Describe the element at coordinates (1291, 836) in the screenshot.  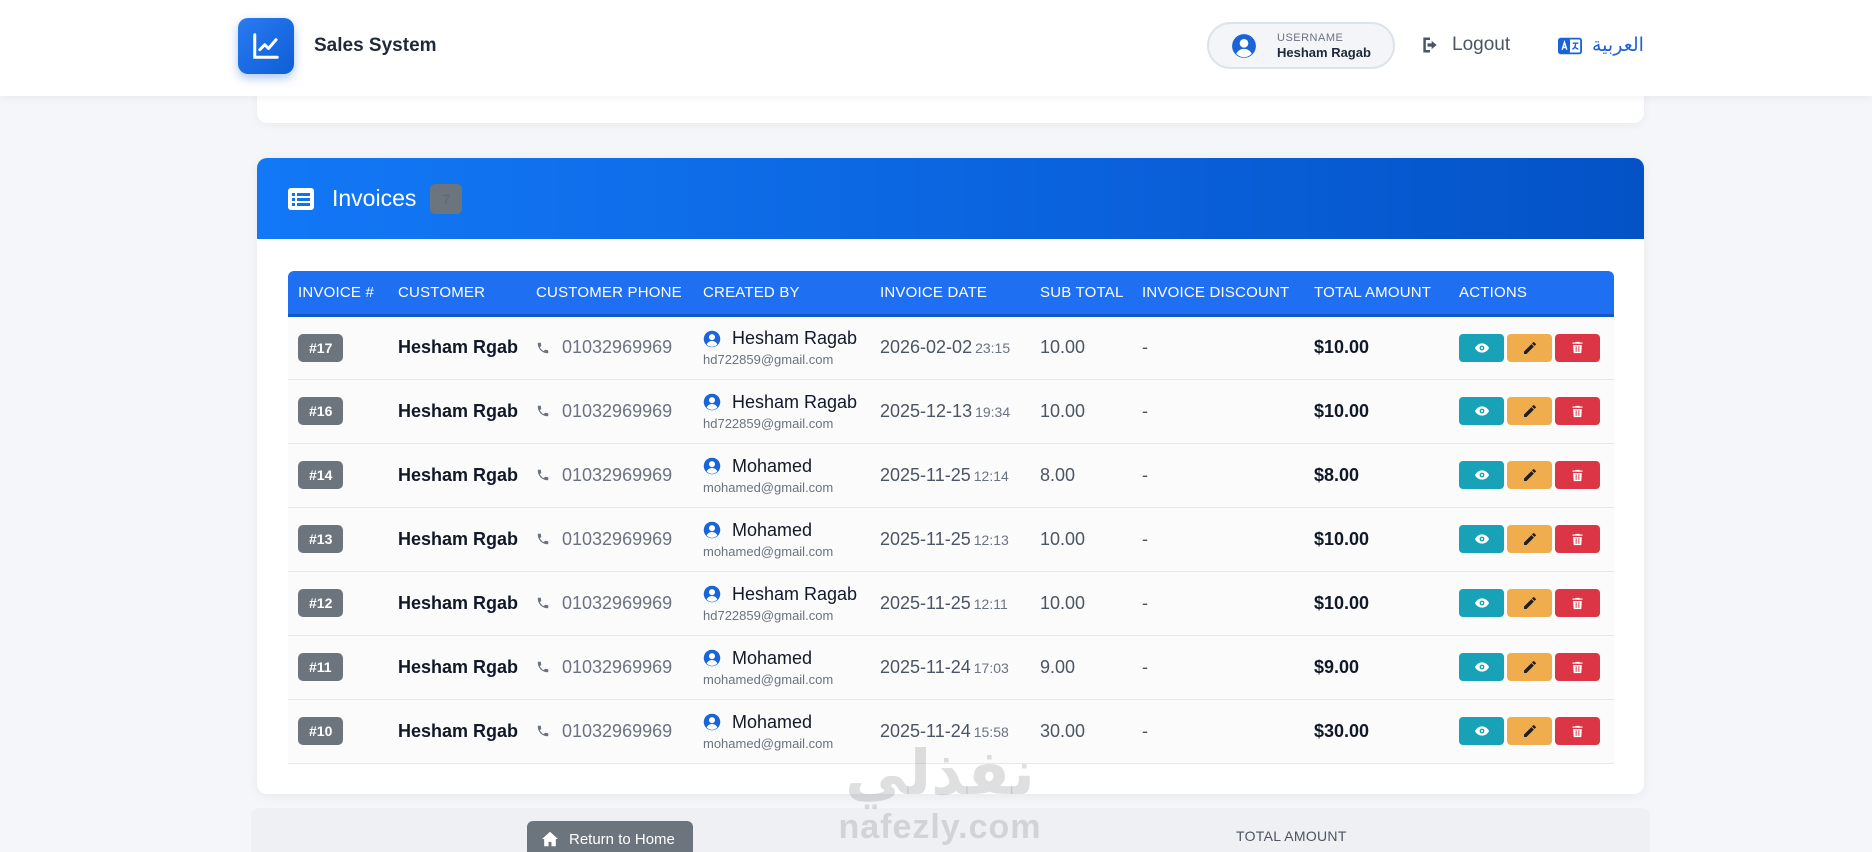
I see `total-amount-label: TOTAL AMOUNT` at that location.